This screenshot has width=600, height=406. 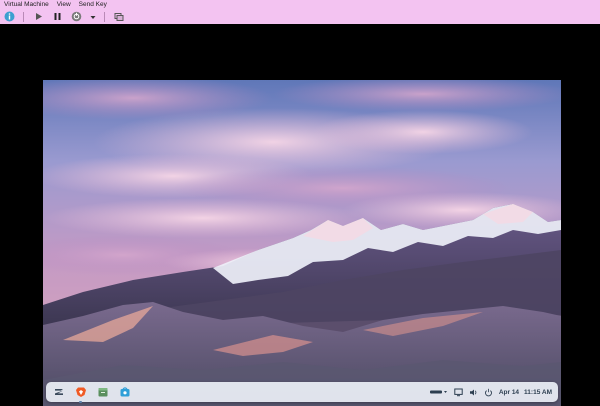 What do you see at coordinates (538, 392) in the screenshot?
I see `clock-time: 11:15 AM` at bounding box center [538, 392].